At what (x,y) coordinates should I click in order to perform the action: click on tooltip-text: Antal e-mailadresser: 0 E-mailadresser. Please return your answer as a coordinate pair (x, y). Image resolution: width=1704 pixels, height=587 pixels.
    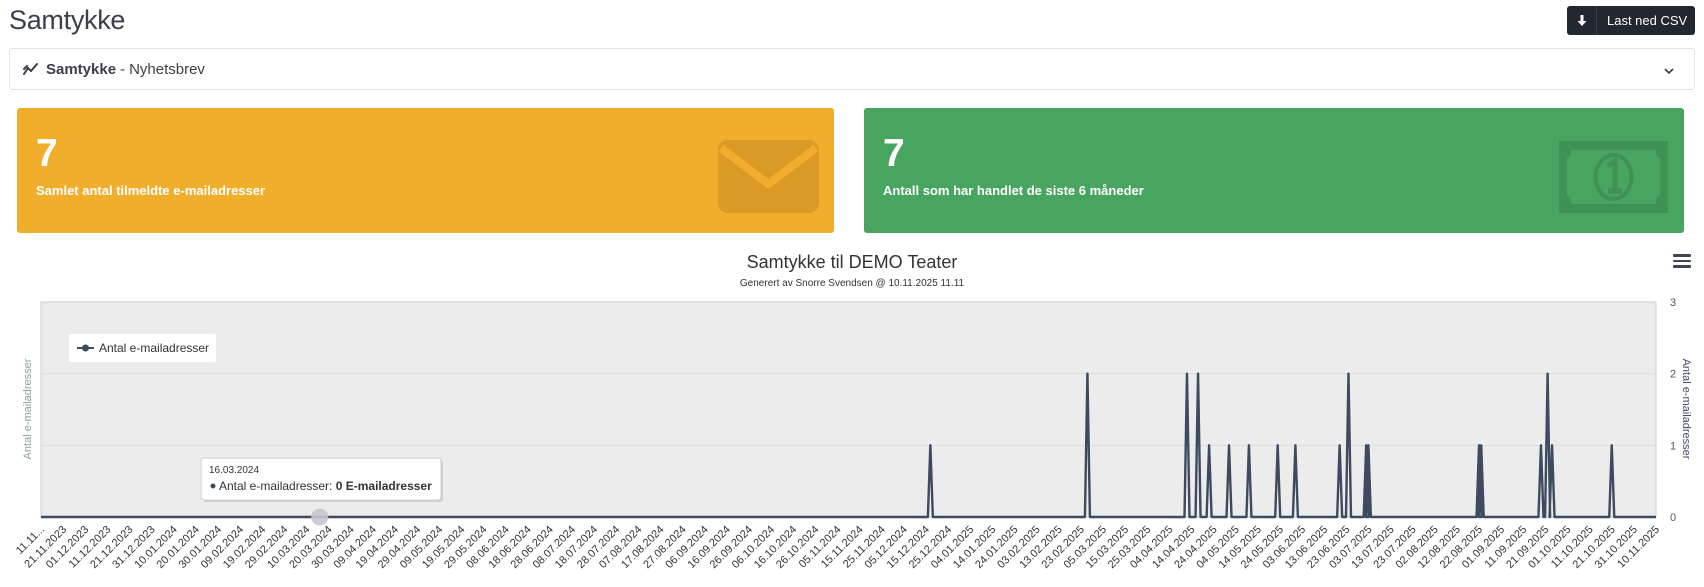
    Looking at the image, I should click on (325, 486).